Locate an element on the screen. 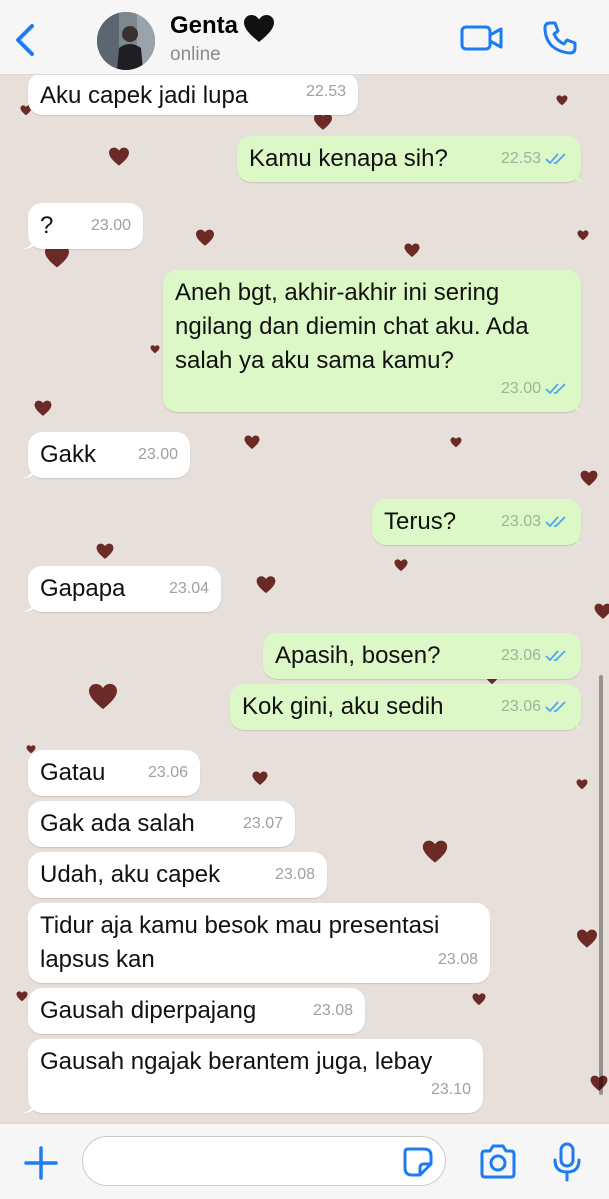 This screenshot has width=609, height=1199. composer-bar is located at coordinates (304, 1161).